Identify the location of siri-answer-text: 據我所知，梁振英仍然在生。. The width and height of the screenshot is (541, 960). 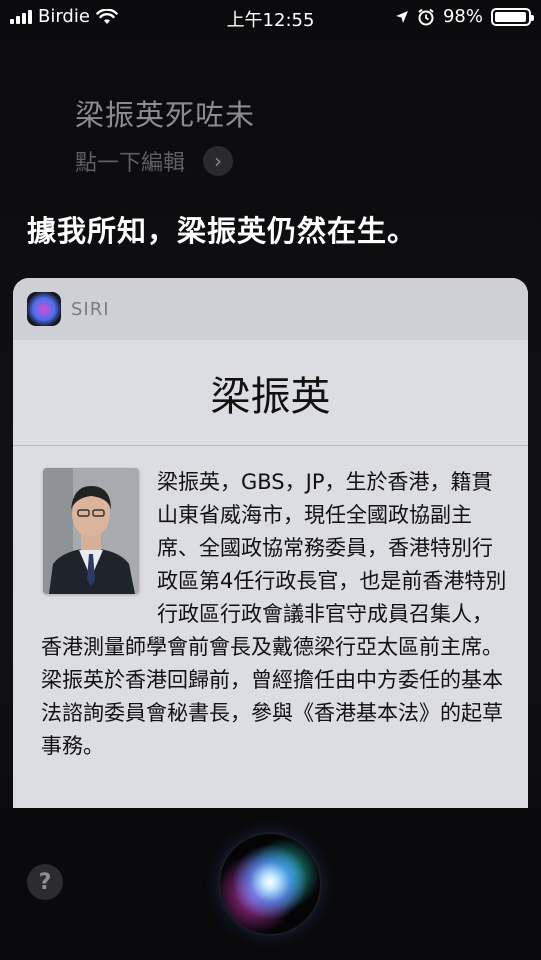
(222, 231).